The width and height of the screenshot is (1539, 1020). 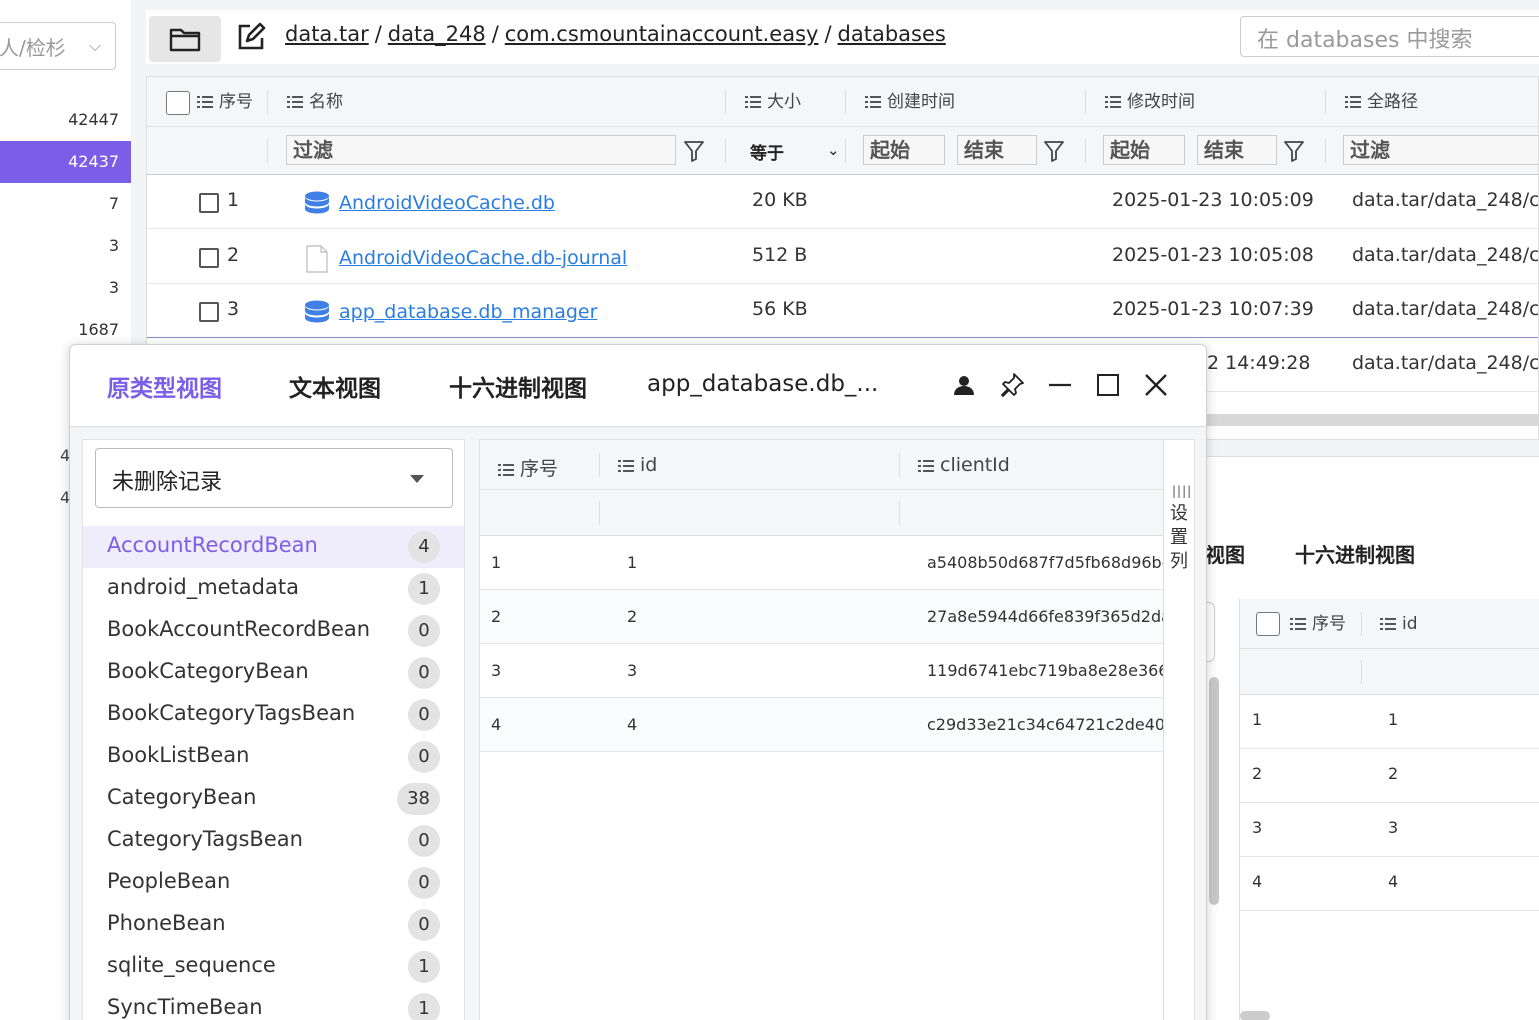 I want to click on vertical-scrollbar, so click(x=1214, y=791).